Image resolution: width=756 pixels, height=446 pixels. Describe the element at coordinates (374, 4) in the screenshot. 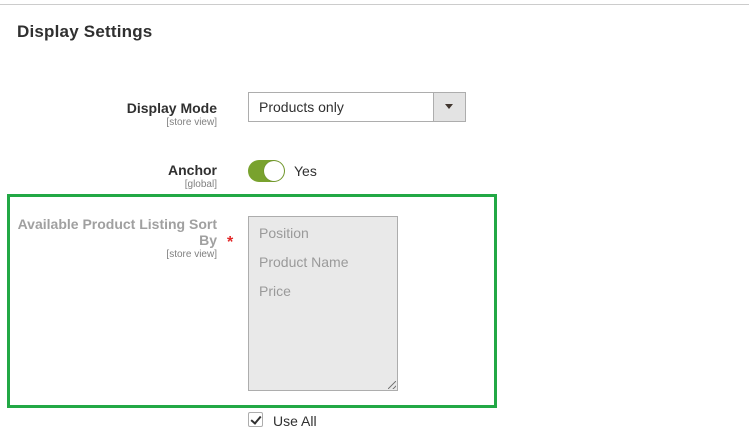

I see `top-divider` at that location.